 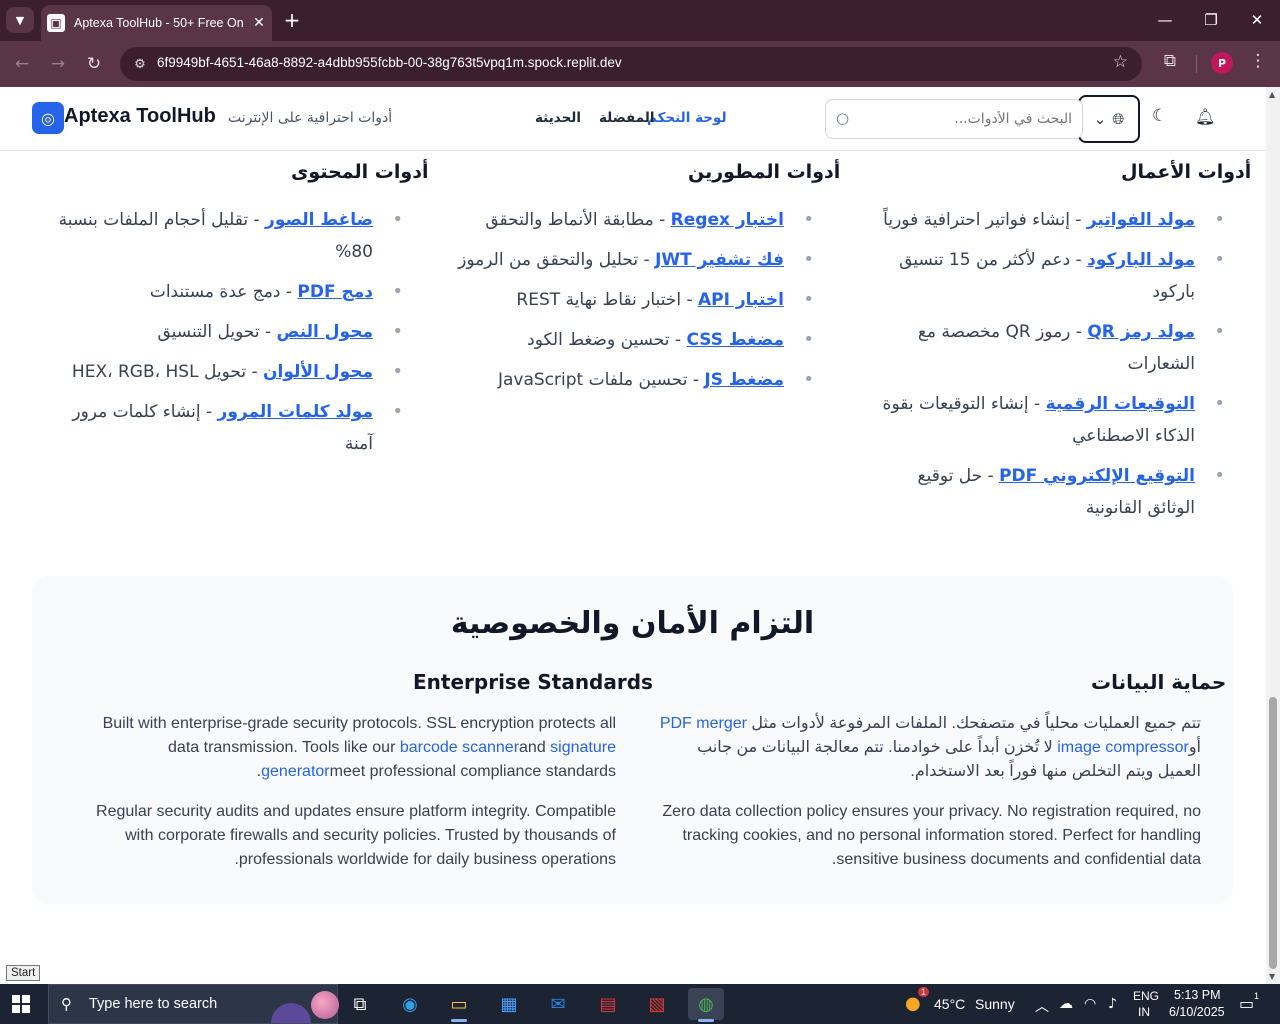 What do you see at coordinates (21, 1004) in the screenshot?
I see `windows-start-icon` at bounding box center [21, 1004].